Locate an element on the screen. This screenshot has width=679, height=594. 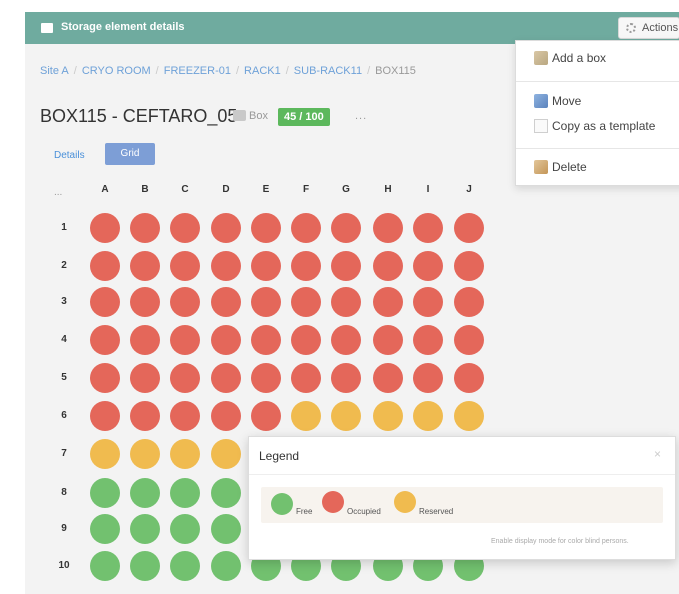
grid-cell-b8 is located at coordinates (145, 493).